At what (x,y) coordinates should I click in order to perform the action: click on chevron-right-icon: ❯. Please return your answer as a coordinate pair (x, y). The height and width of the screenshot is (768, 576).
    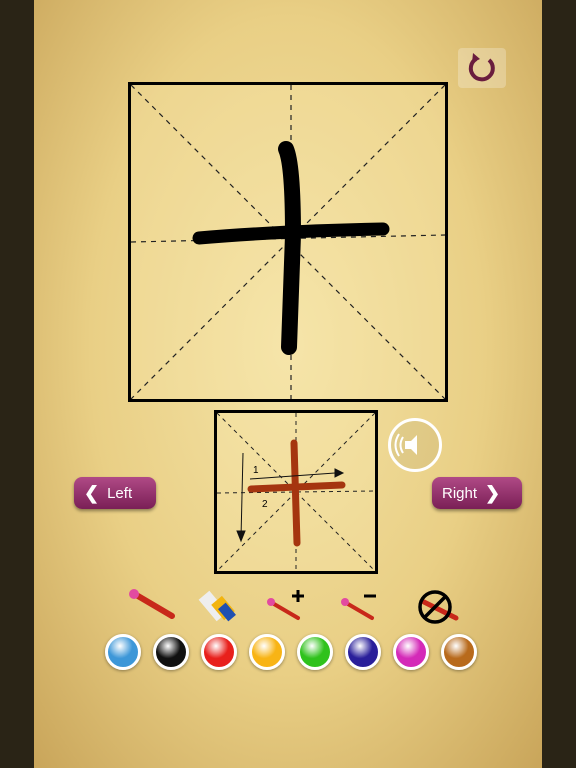
    Looking at the image, I should click on (493, 492).